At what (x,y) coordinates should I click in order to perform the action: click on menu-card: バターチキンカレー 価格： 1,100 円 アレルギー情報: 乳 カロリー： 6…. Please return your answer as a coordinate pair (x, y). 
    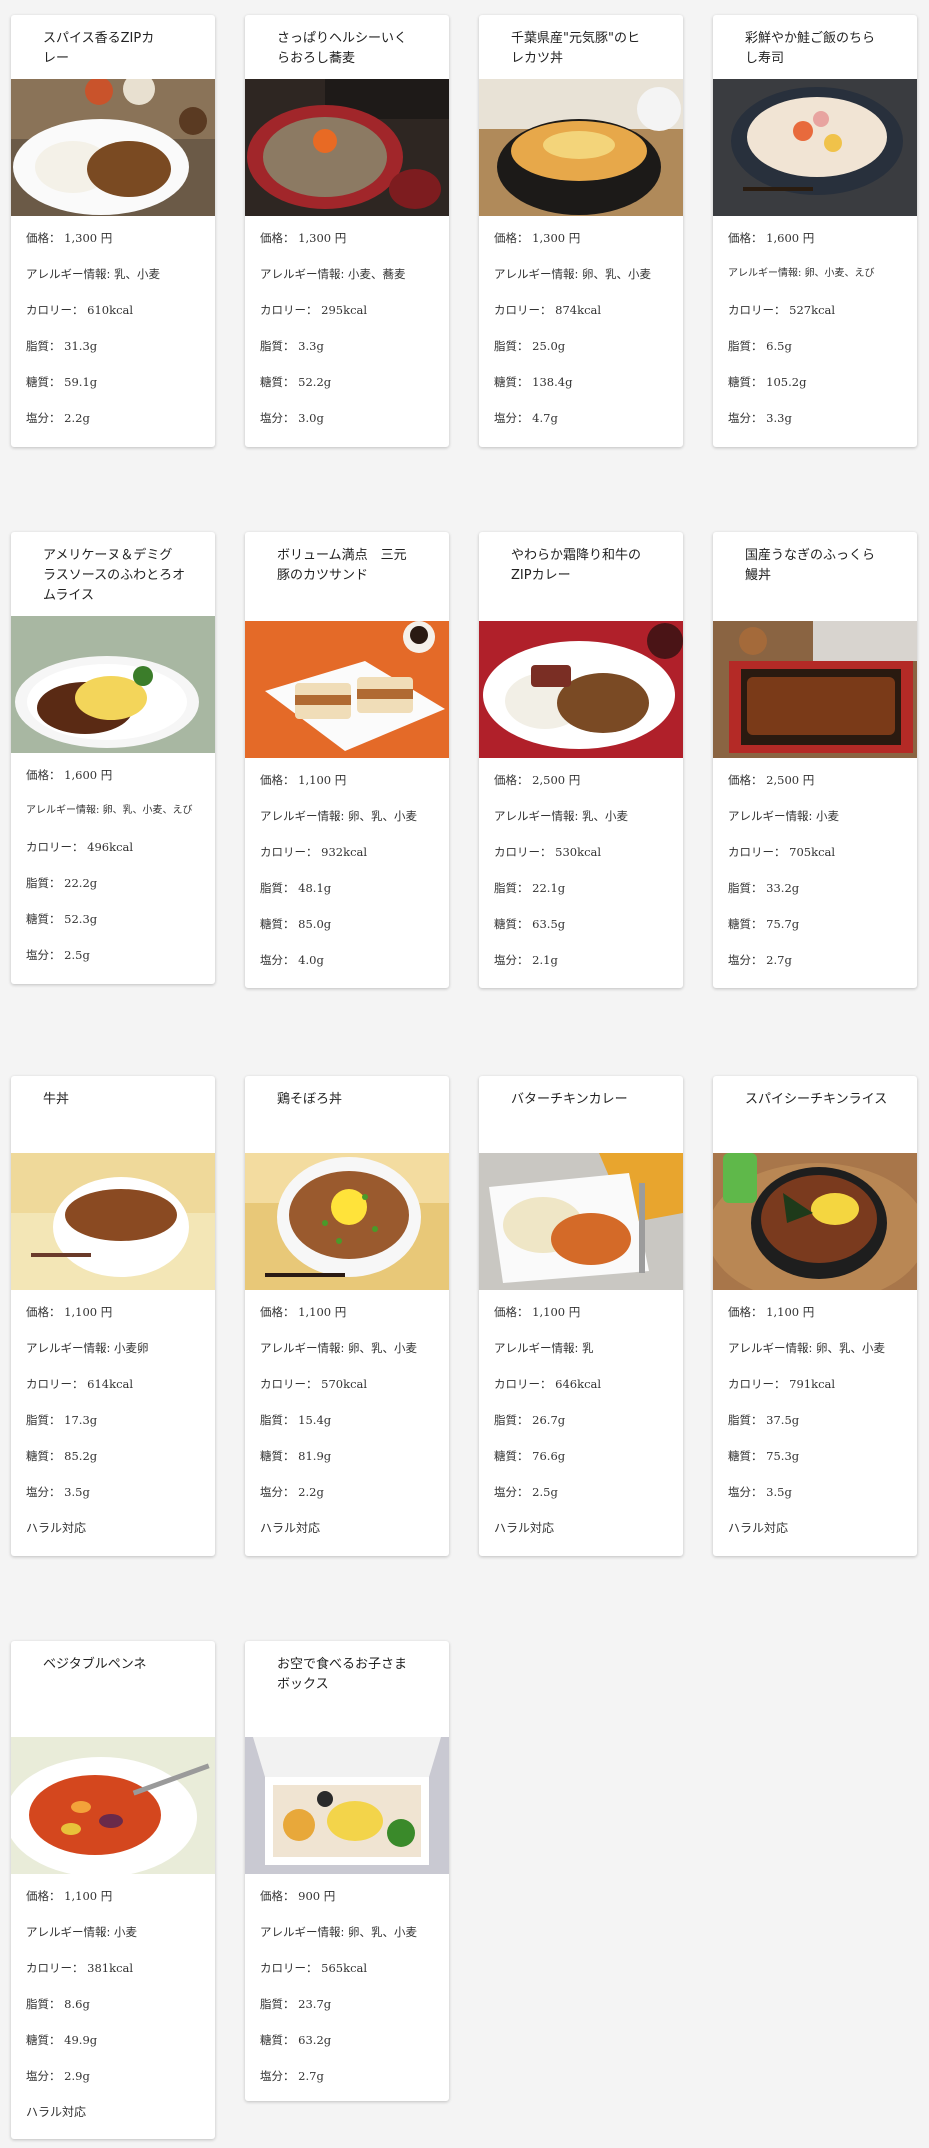
    Looking at the image, I should click on (581, 1316).